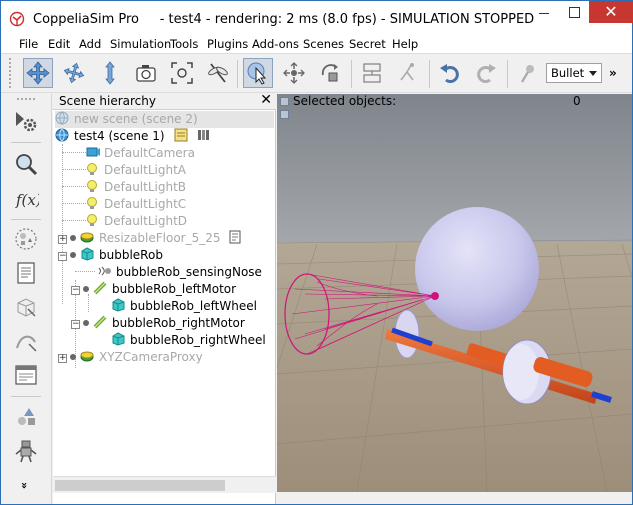 Image resolution: width=633 pixels, height=505 pixels. Describe the element at coordinates (284, 101) in the screenshot. I see `viewport-menu-icon` at that location.